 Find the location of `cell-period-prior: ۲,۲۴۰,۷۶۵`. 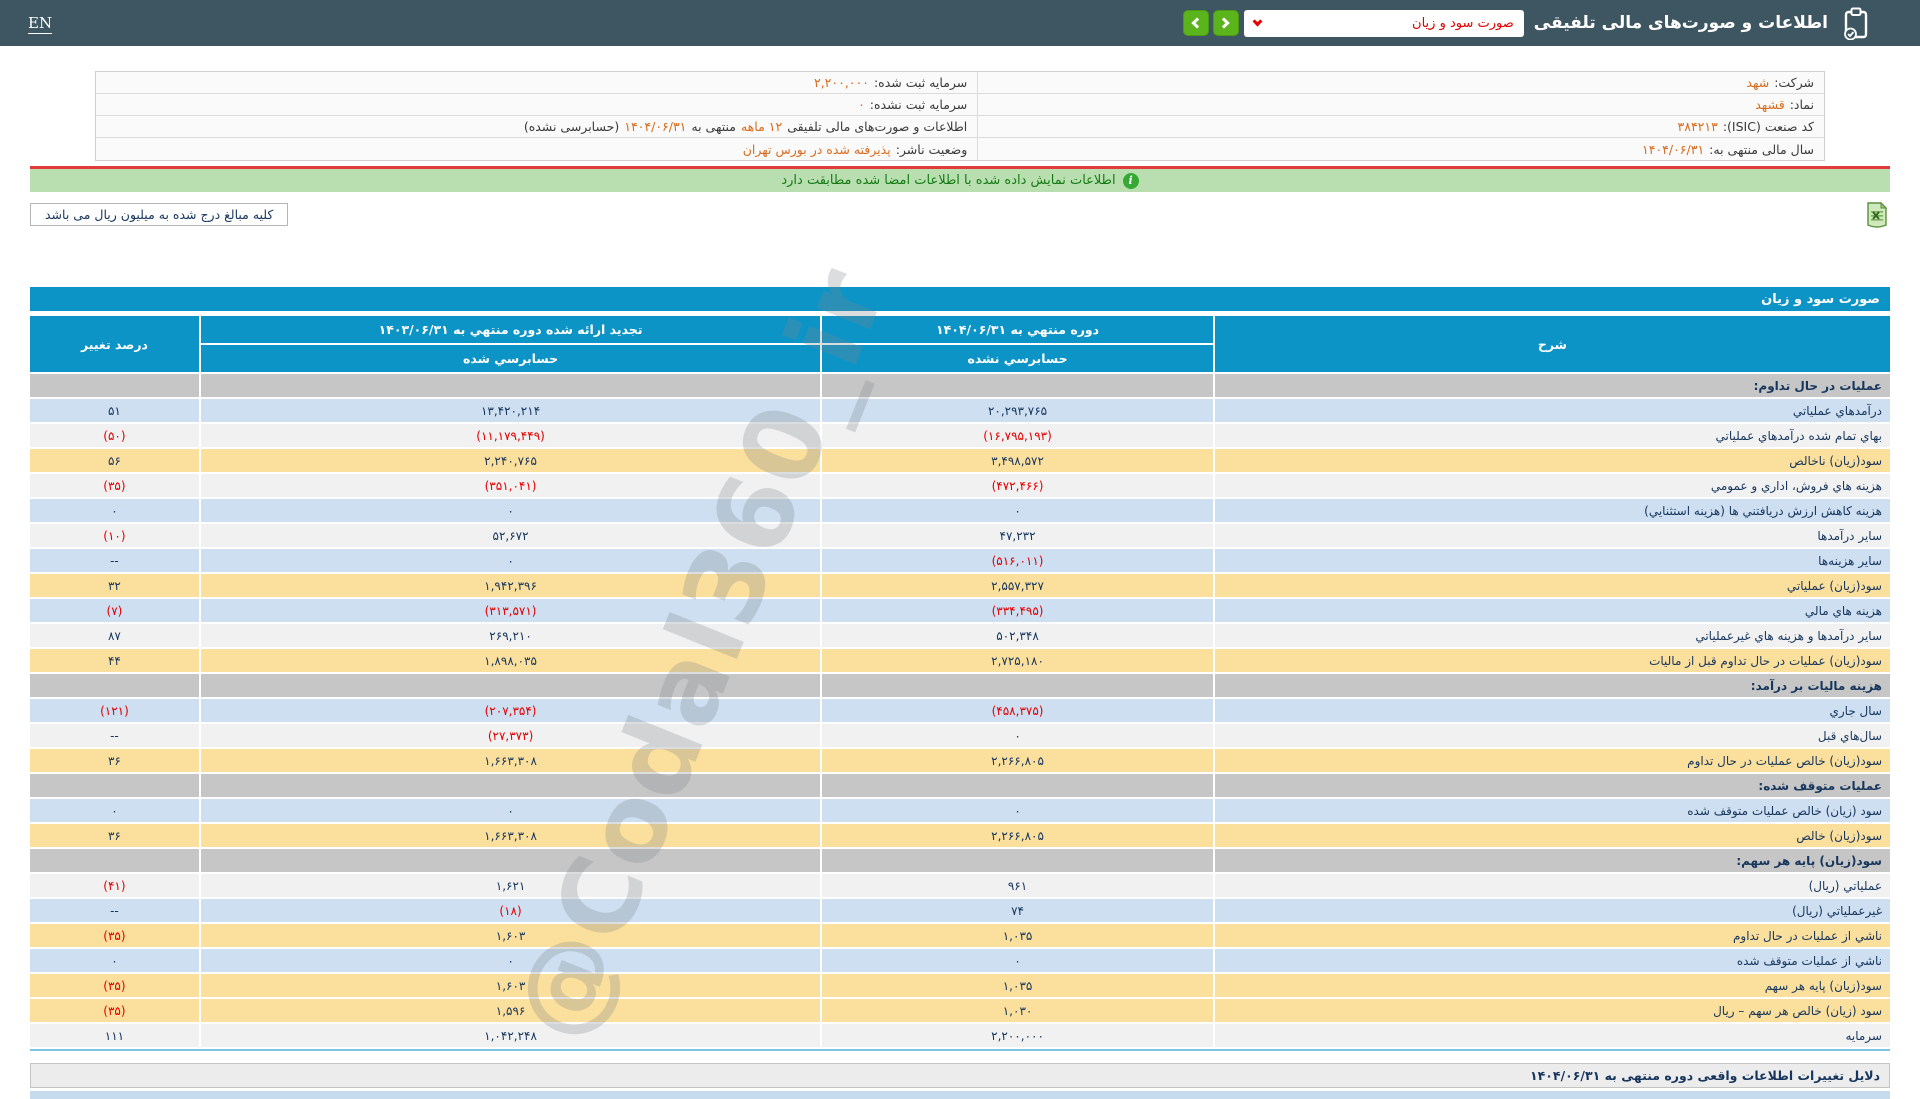

cell-period-prior: ۲,۲۴۰,۷۶۵ is located at coordinates (510, 460).